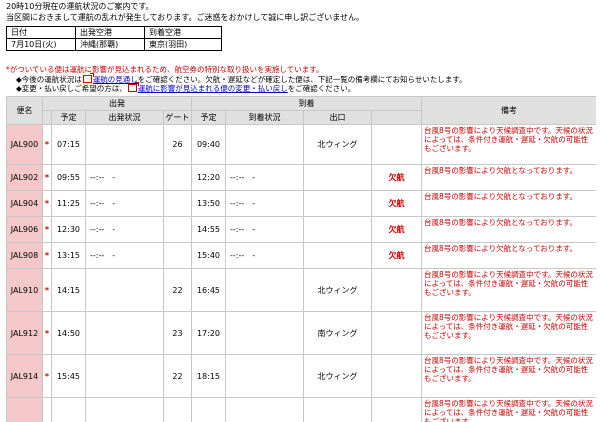 The image size is (600, 422). Describe the element at coordinates (24, 177) in the screenshot. I see `flight-number: JAL902` at that location.